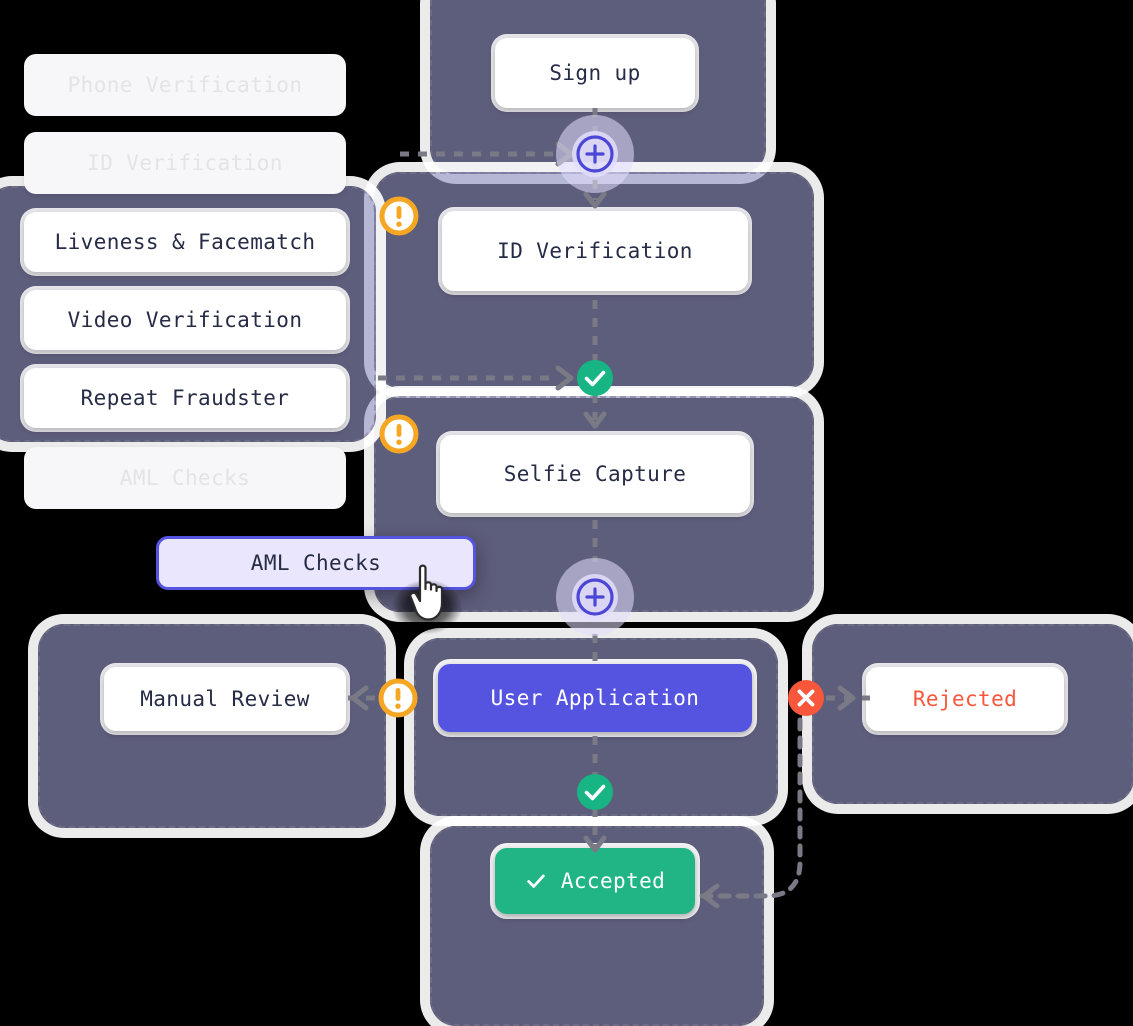 This screenshot has height=1026, width=1133. I want to click on palette-item-label: ID Verification, so click(185, 163).